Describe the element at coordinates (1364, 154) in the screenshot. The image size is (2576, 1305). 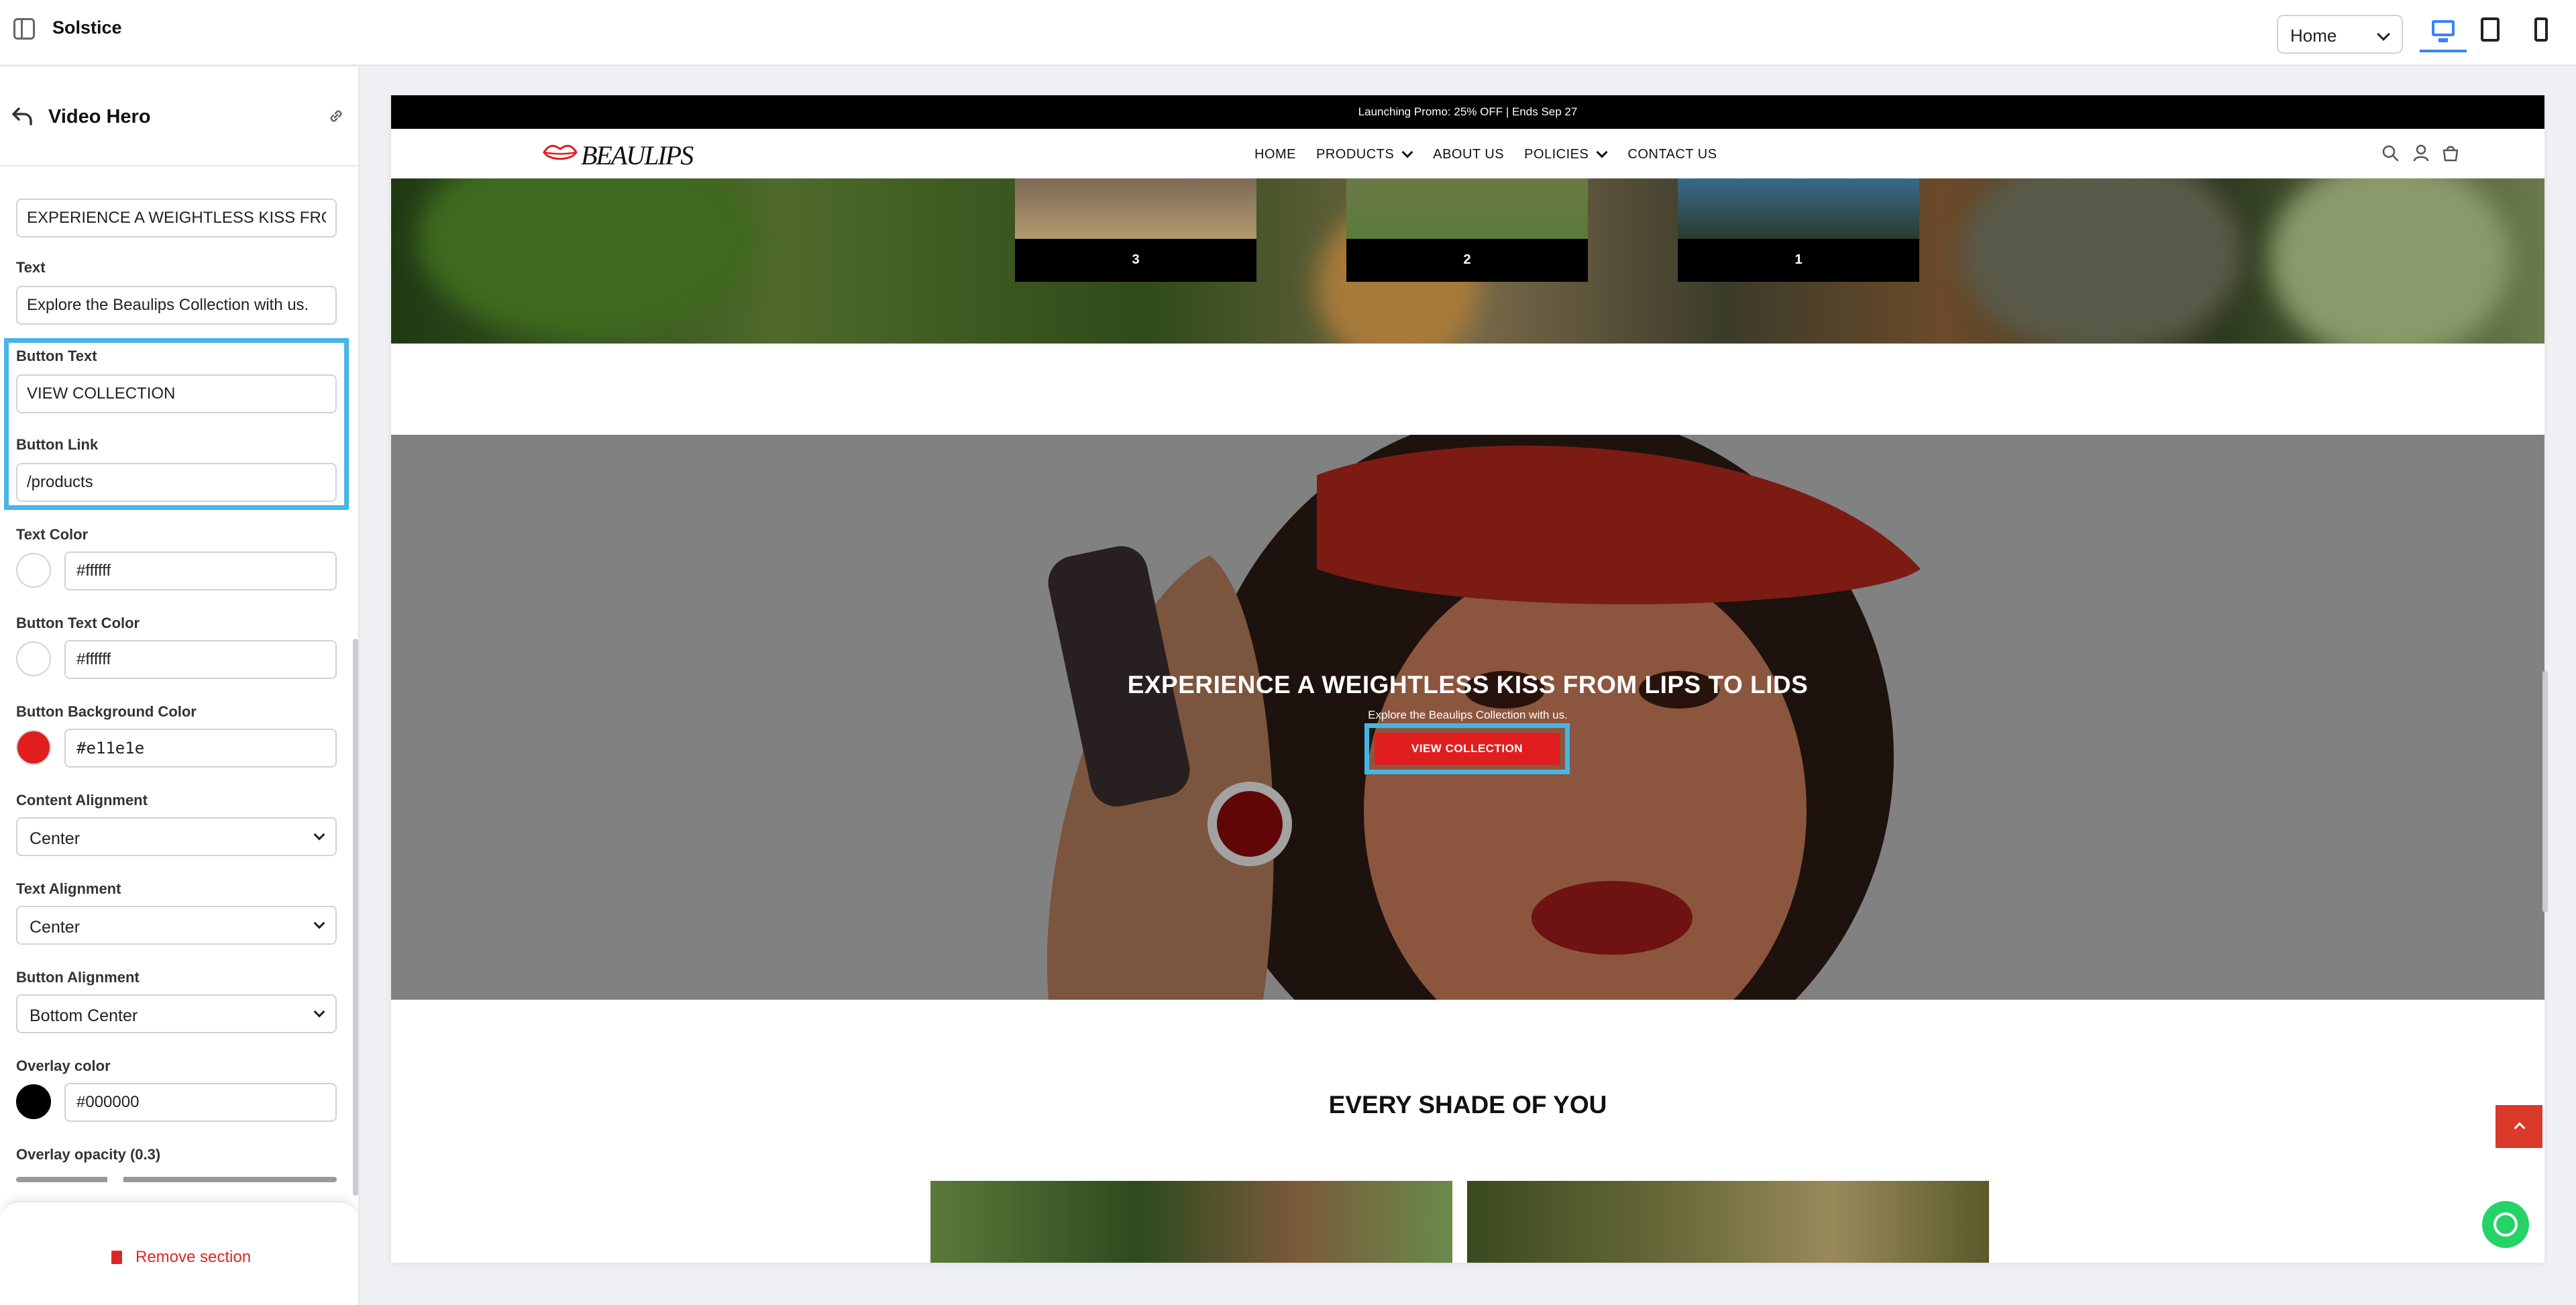
I see `nav-link-products: PRODUCTS` at that location.